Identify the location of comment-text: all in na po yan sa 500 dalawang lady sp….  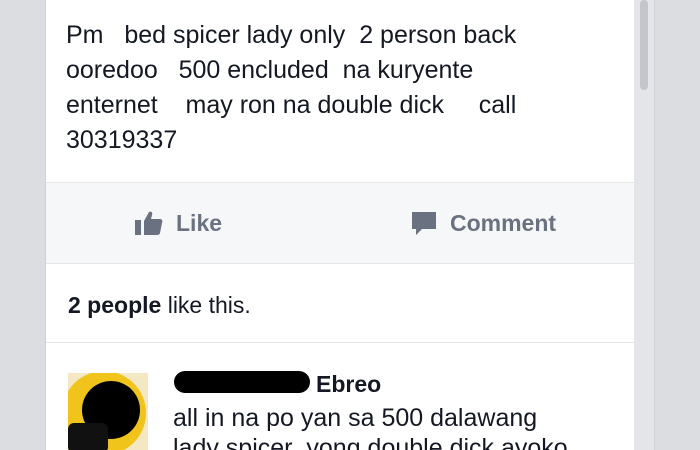
(370, 427).